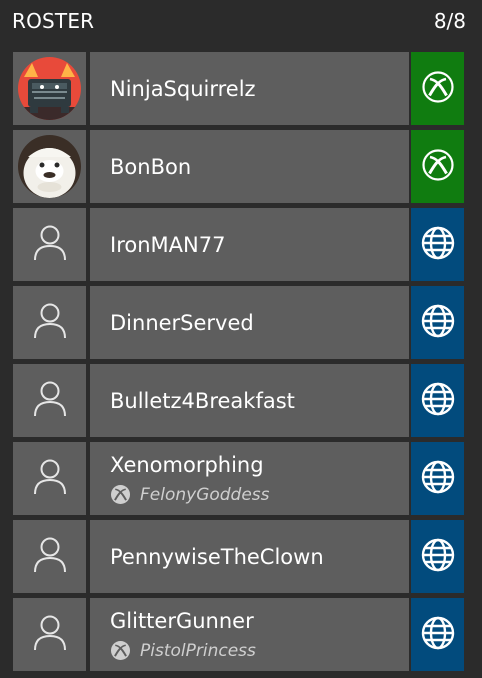  I want to click on bonbon-avatar-icon, so click(49, 166).